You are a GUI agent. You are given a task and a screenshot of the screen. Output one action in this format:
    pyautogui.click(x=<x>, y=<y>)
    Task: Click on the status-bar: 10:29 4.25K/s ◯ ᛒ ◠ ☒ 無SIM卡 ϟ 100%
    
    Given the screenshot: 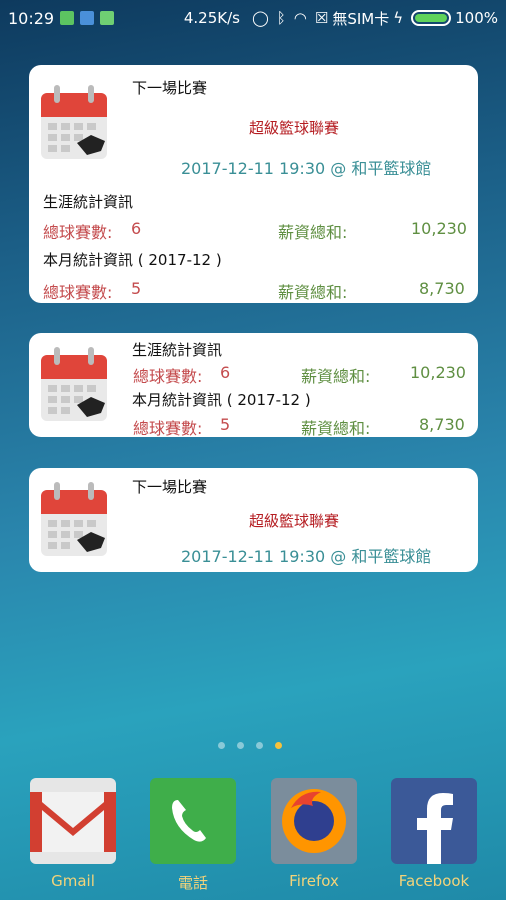 What is the action you would take?
    pyautogui.click(x=253, y=18)
    